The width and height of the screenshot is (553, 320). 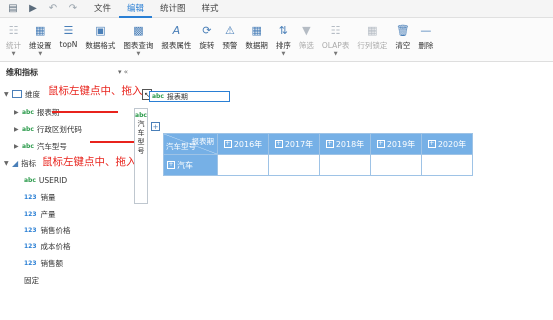 What do you see at coordinates (207, 30) in the screenshot?
I see `rotate-icon: ⟳` at bounding box center [207, 30].